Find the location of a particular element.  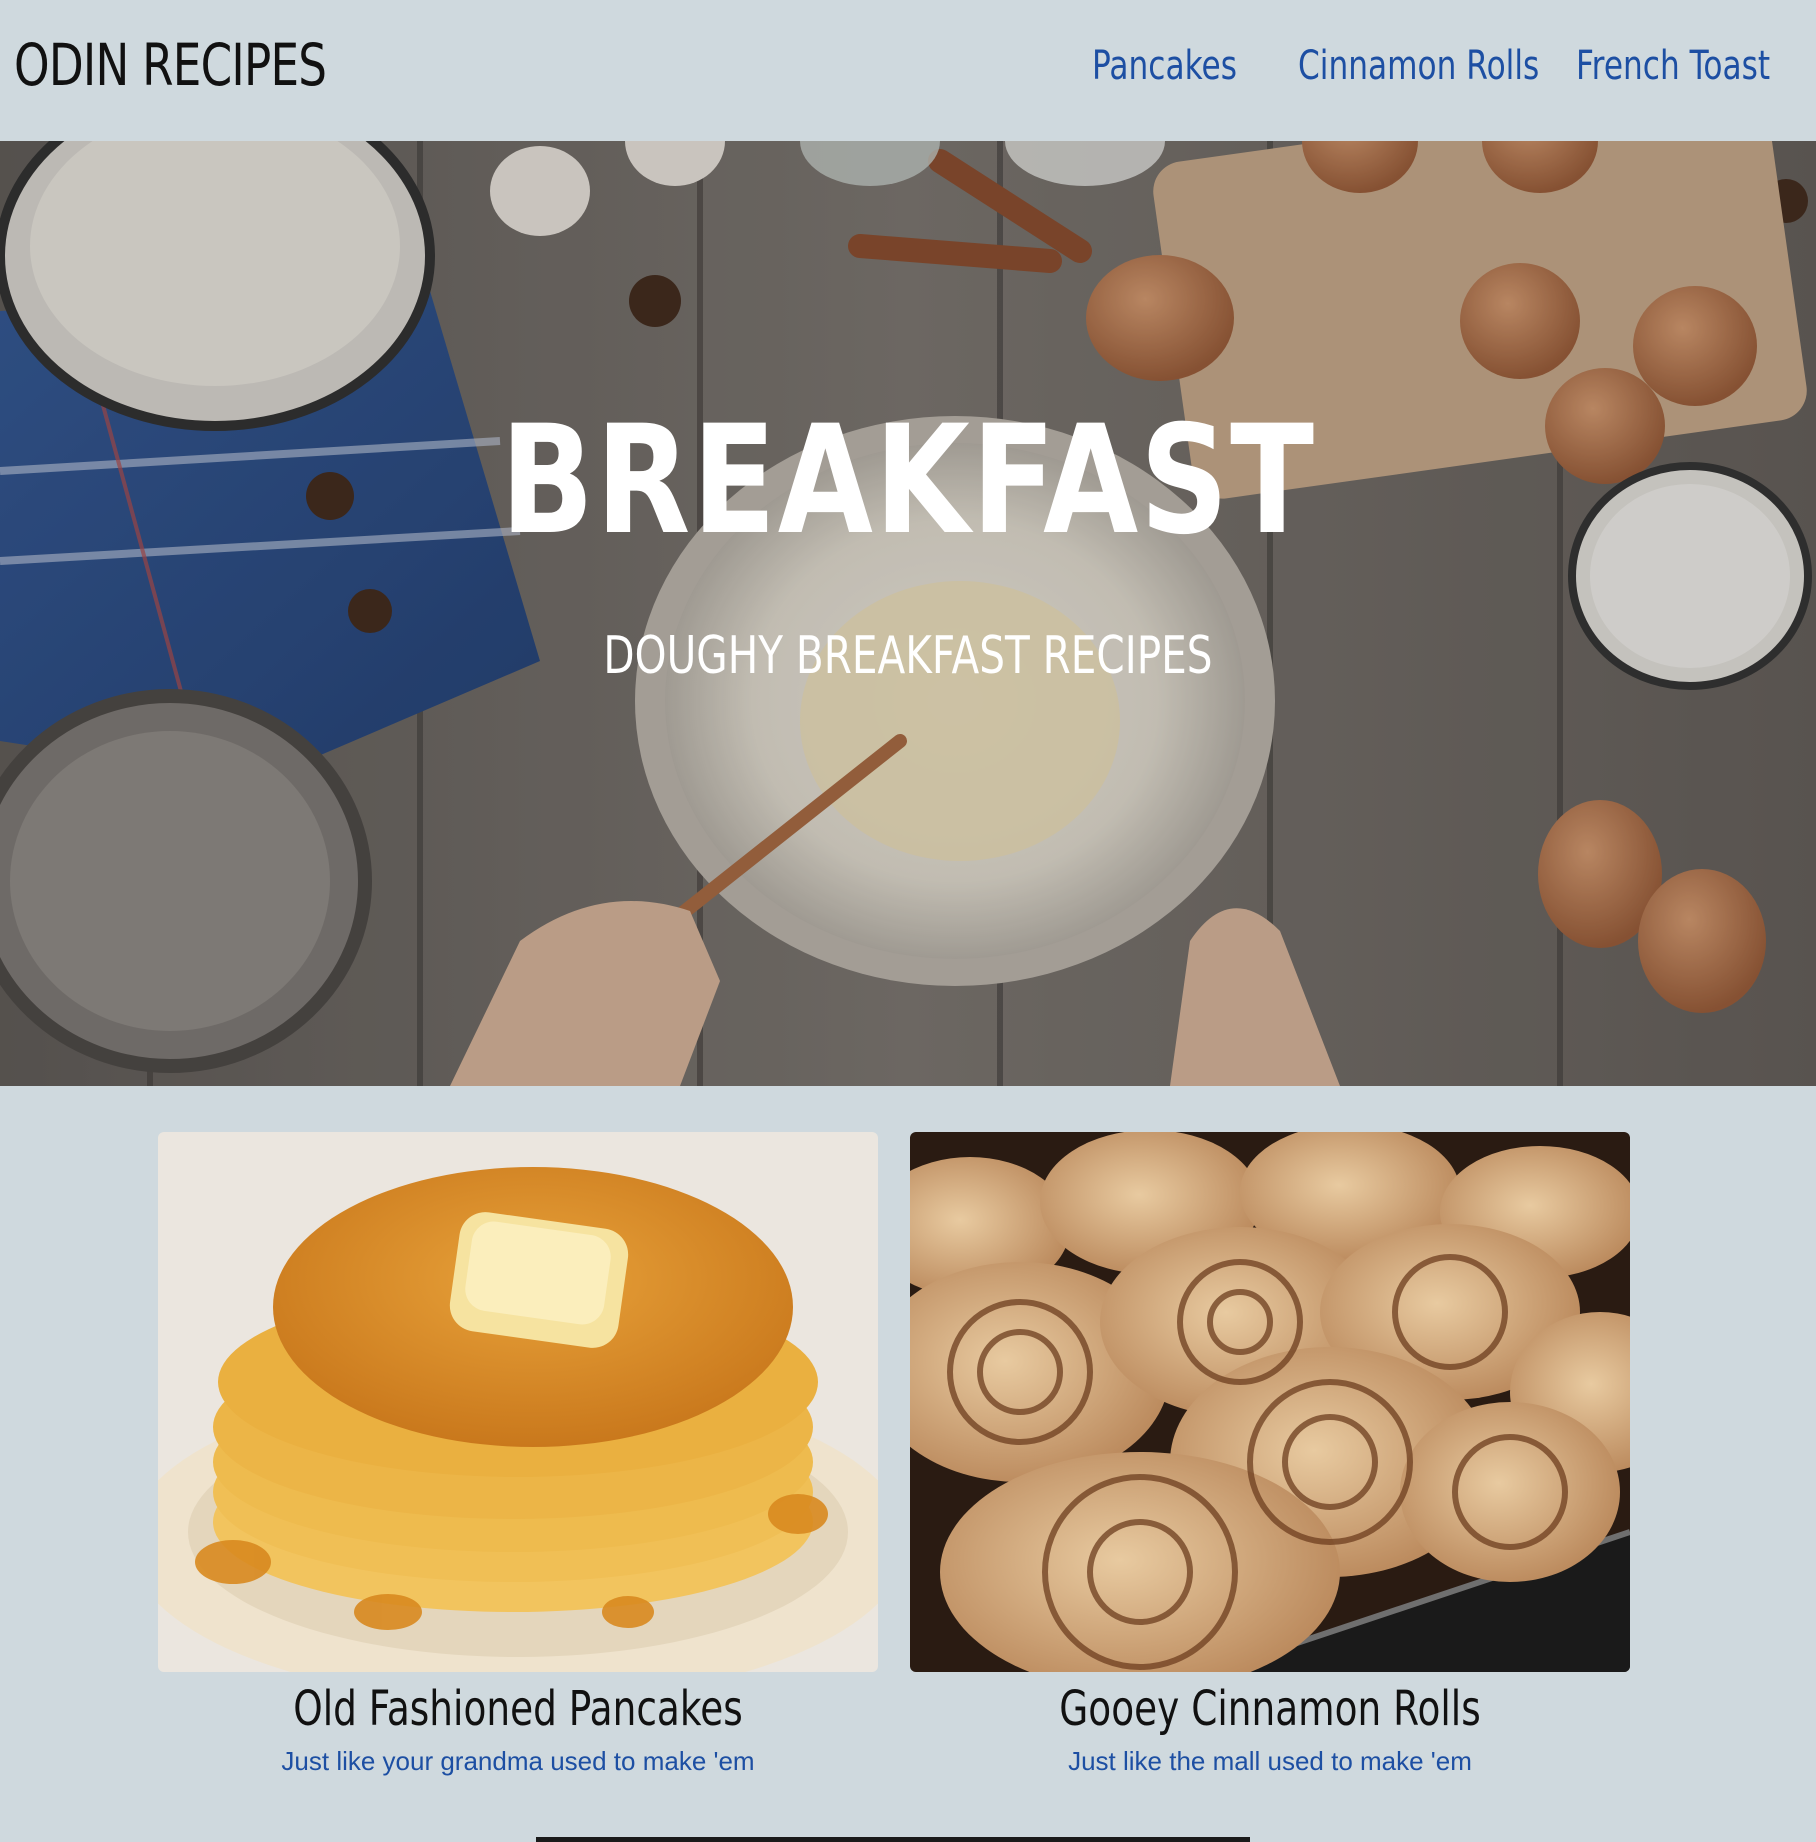

nav-link-cinnamon-rolls: Cinnamon Rolls is located at coordinates (1418, 66).